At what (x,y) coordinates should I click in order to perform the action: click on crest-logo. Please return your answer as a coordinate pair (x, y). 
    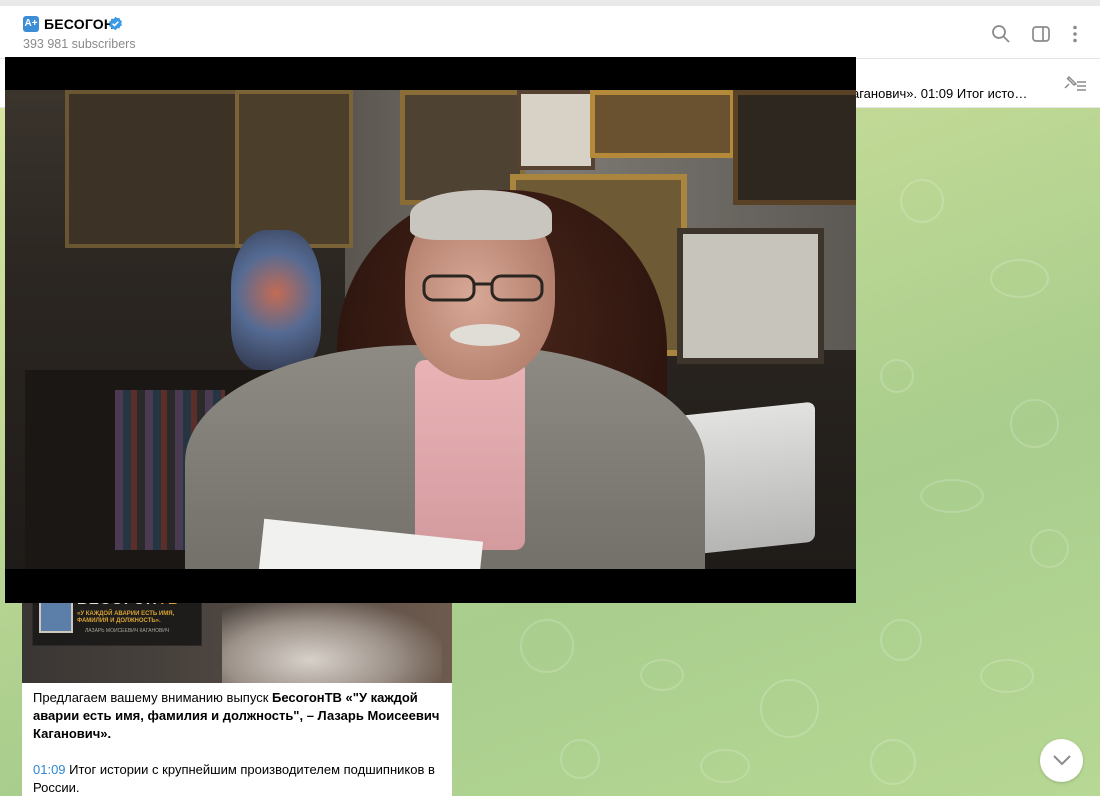
    Looking at the image, I should click on (56, 616).